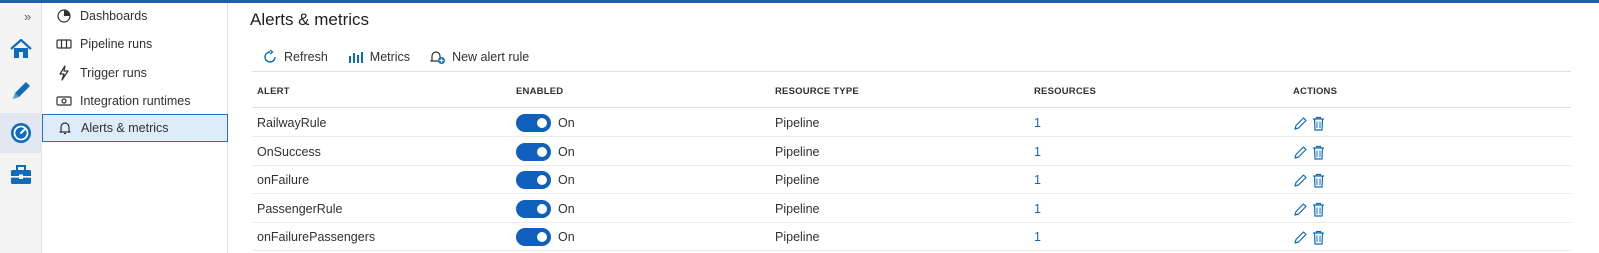 Image resolution: width=1599 pixels, height=253 pixels. I want to click on left-icon-rail: », so click(21, 128).